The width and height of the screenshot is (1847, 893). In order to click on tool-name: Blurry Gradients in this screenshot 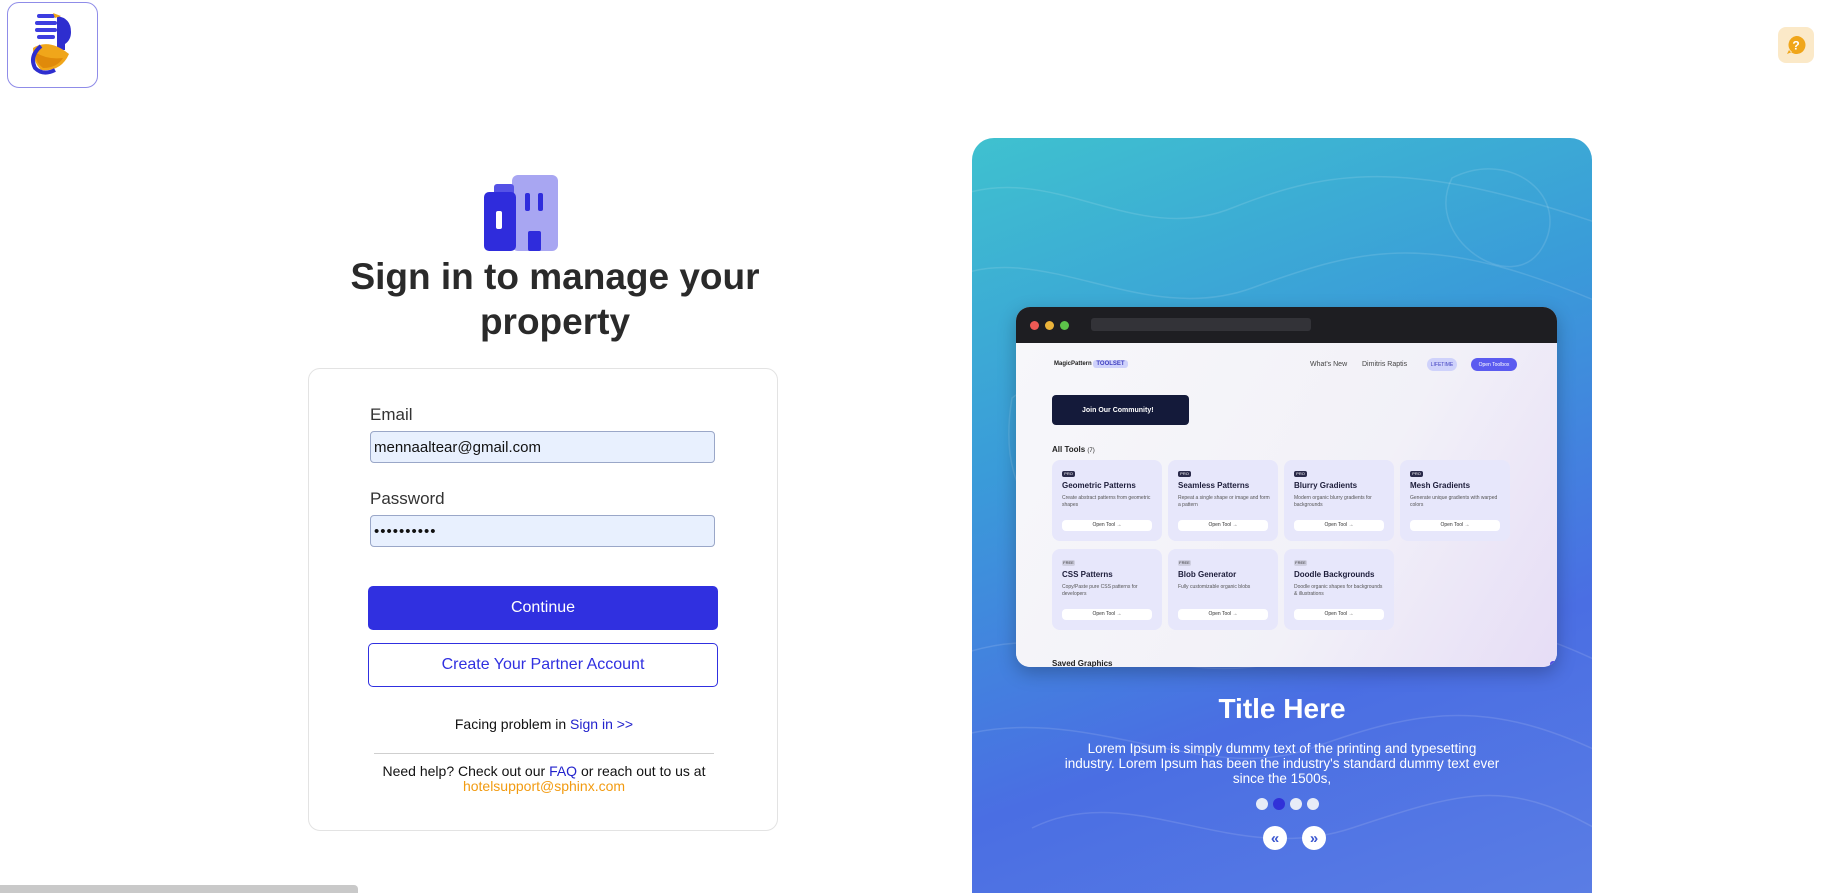, I will do `click(1326, 485)`.